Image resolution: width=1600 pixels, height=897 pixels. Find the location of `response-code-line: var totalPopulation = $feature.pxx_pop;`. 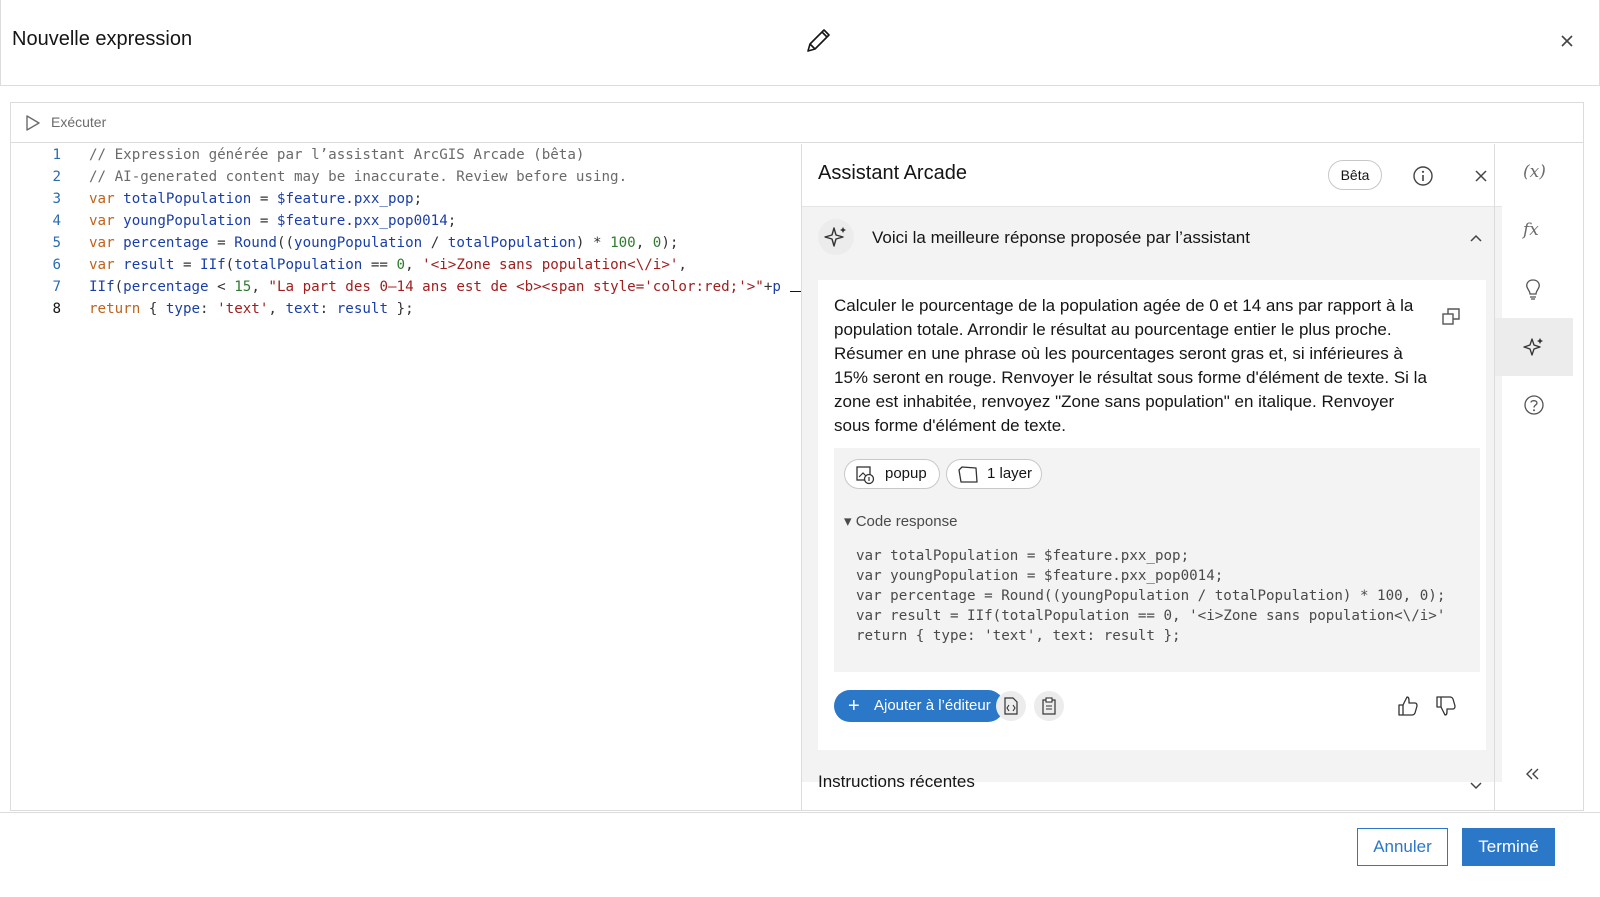

response-code-line: var totalPopulation = $feature.pxx_pop; is located at coordinates (1023, 556).